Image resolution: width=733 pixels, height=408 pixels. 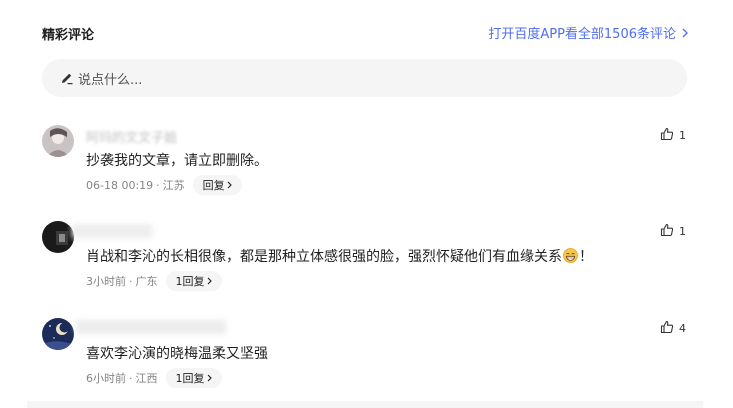 I want to click on reply-button-label: 回复, so click(x=213, y=185).